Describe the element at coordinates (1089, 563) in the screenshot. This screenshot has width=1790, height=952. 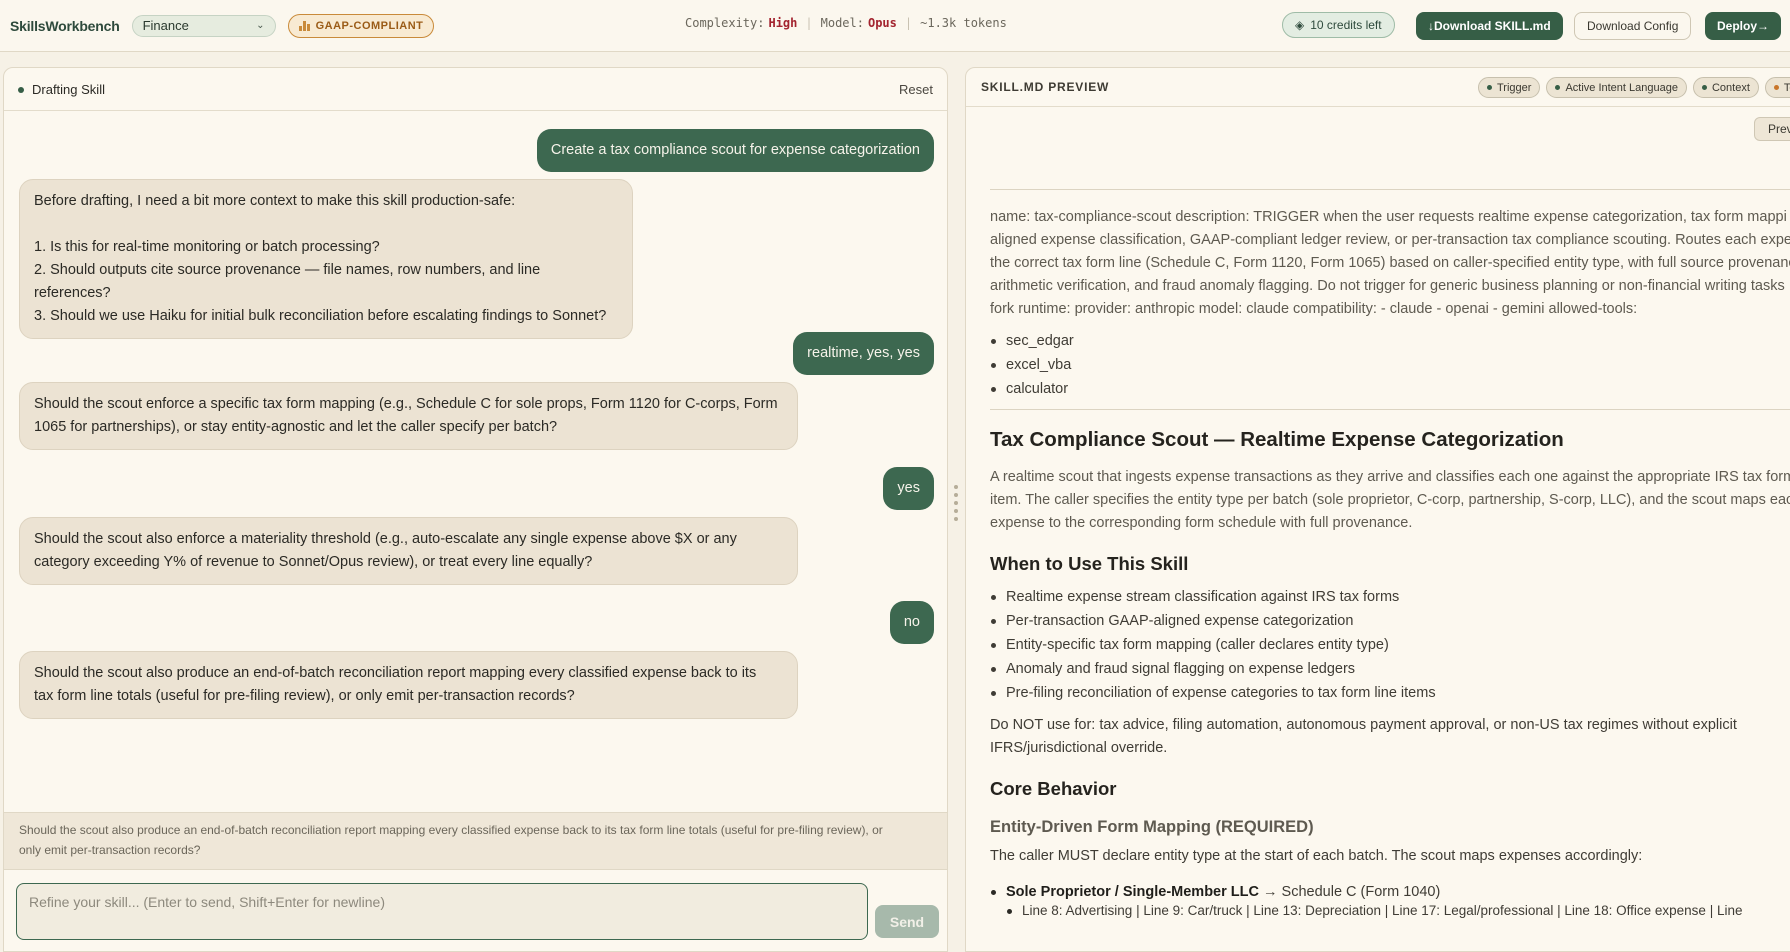
I see `section-heading: When to Use This Skill` at that location.